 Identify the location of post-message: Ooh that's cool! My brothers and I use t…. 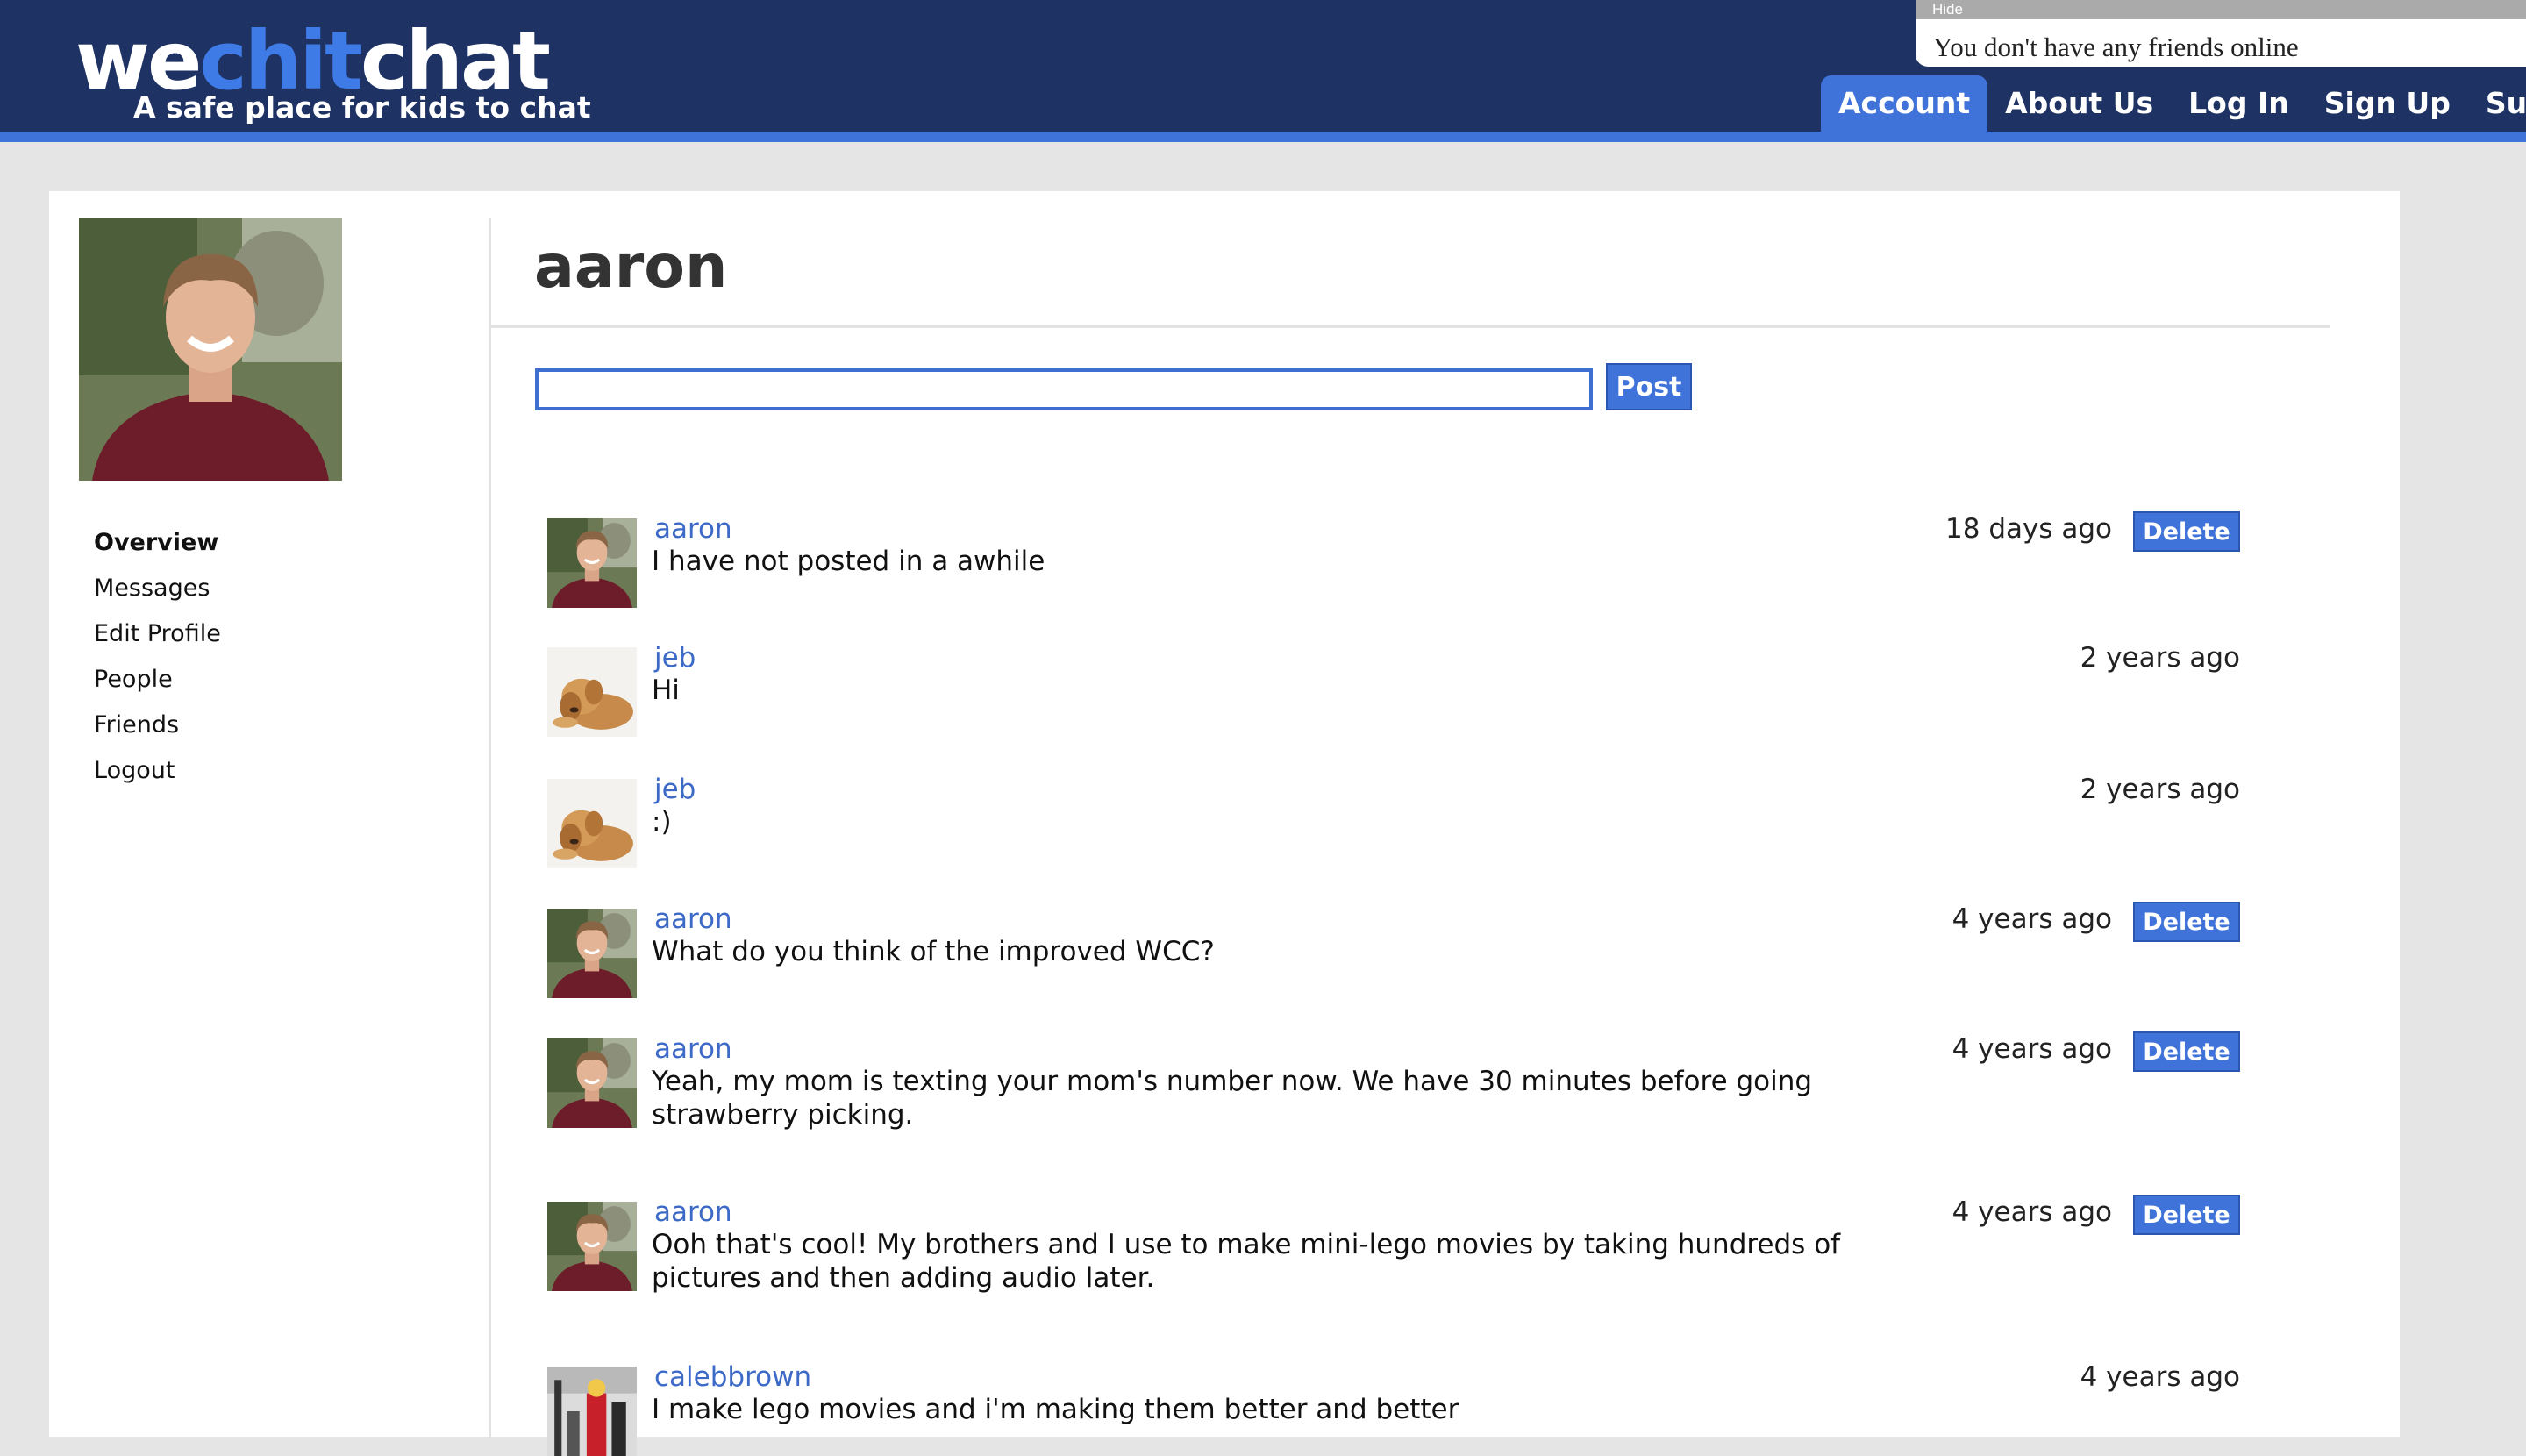
(1246, 1261).